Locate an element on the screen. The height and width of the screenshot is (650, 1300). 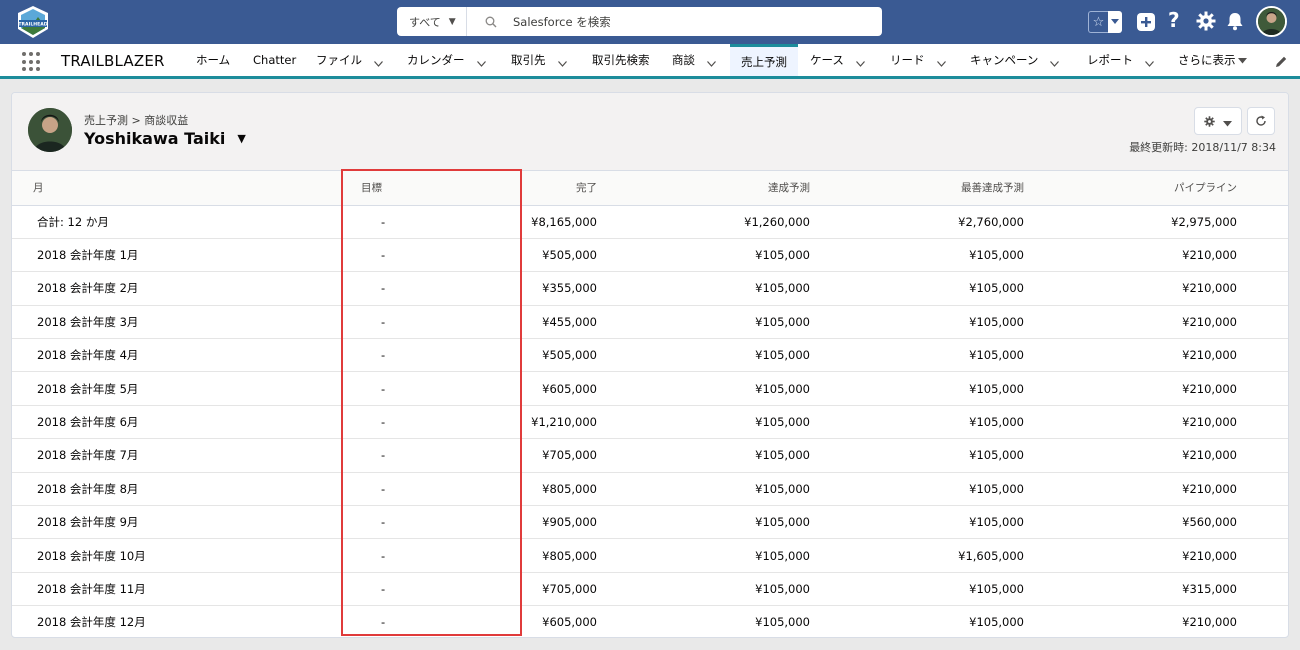
cell-month: 2018 会計年度 5月 is located at coordinates (176, 388).